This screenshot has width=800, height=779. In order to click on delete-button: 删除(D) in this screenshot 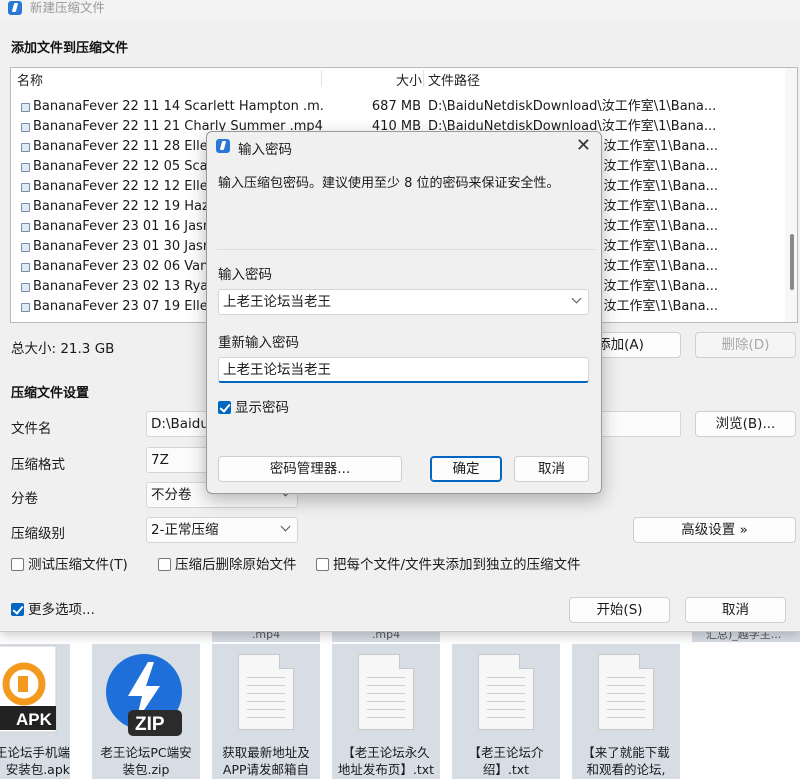, I will do `click(745, 345)`.